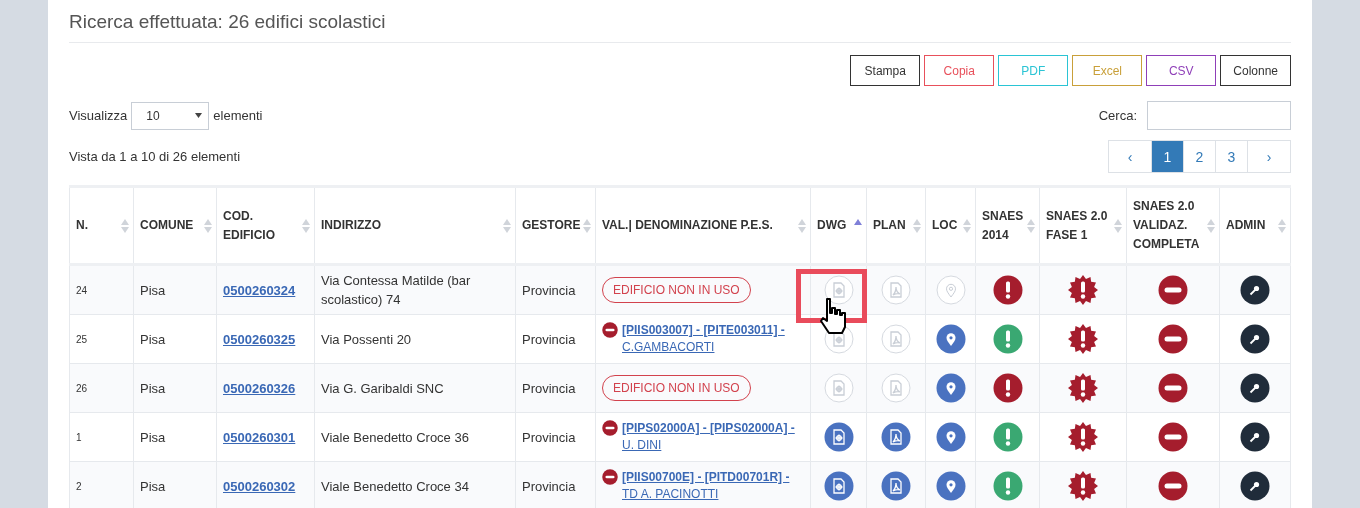  I want to click on table-cell: Viale Benedetto Croce 36, so click(395, 437).